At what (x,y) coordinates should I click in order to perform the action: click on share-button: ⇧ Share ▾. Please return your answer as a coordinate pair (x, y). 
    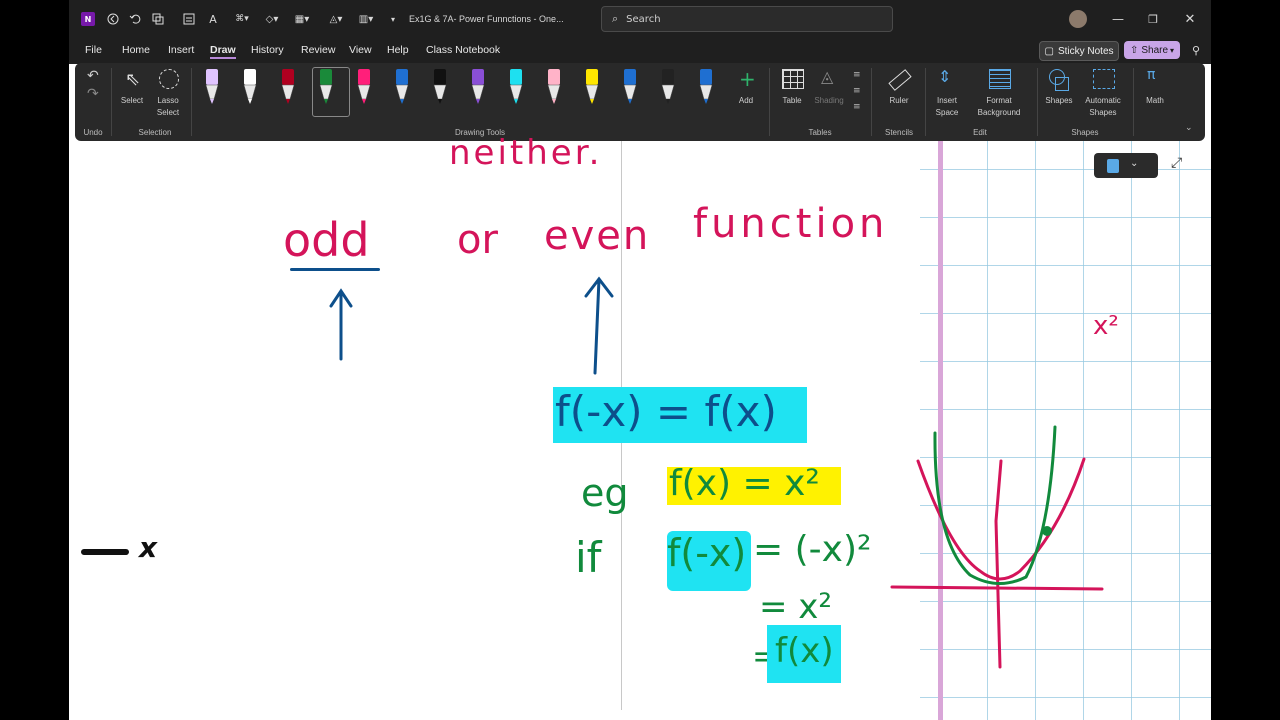
    Looking at the image, I should click on (1152, 50).